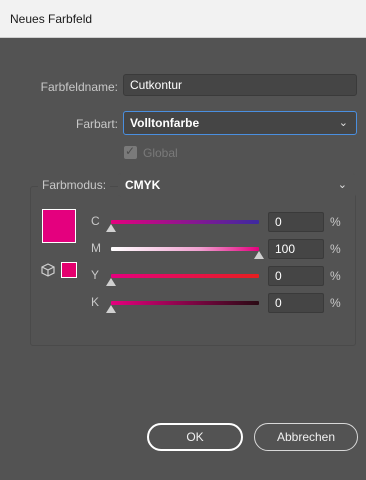 The width and height of the screenshot is (366, 480). I want to click on yellow-slider-track, so click(185, 276).